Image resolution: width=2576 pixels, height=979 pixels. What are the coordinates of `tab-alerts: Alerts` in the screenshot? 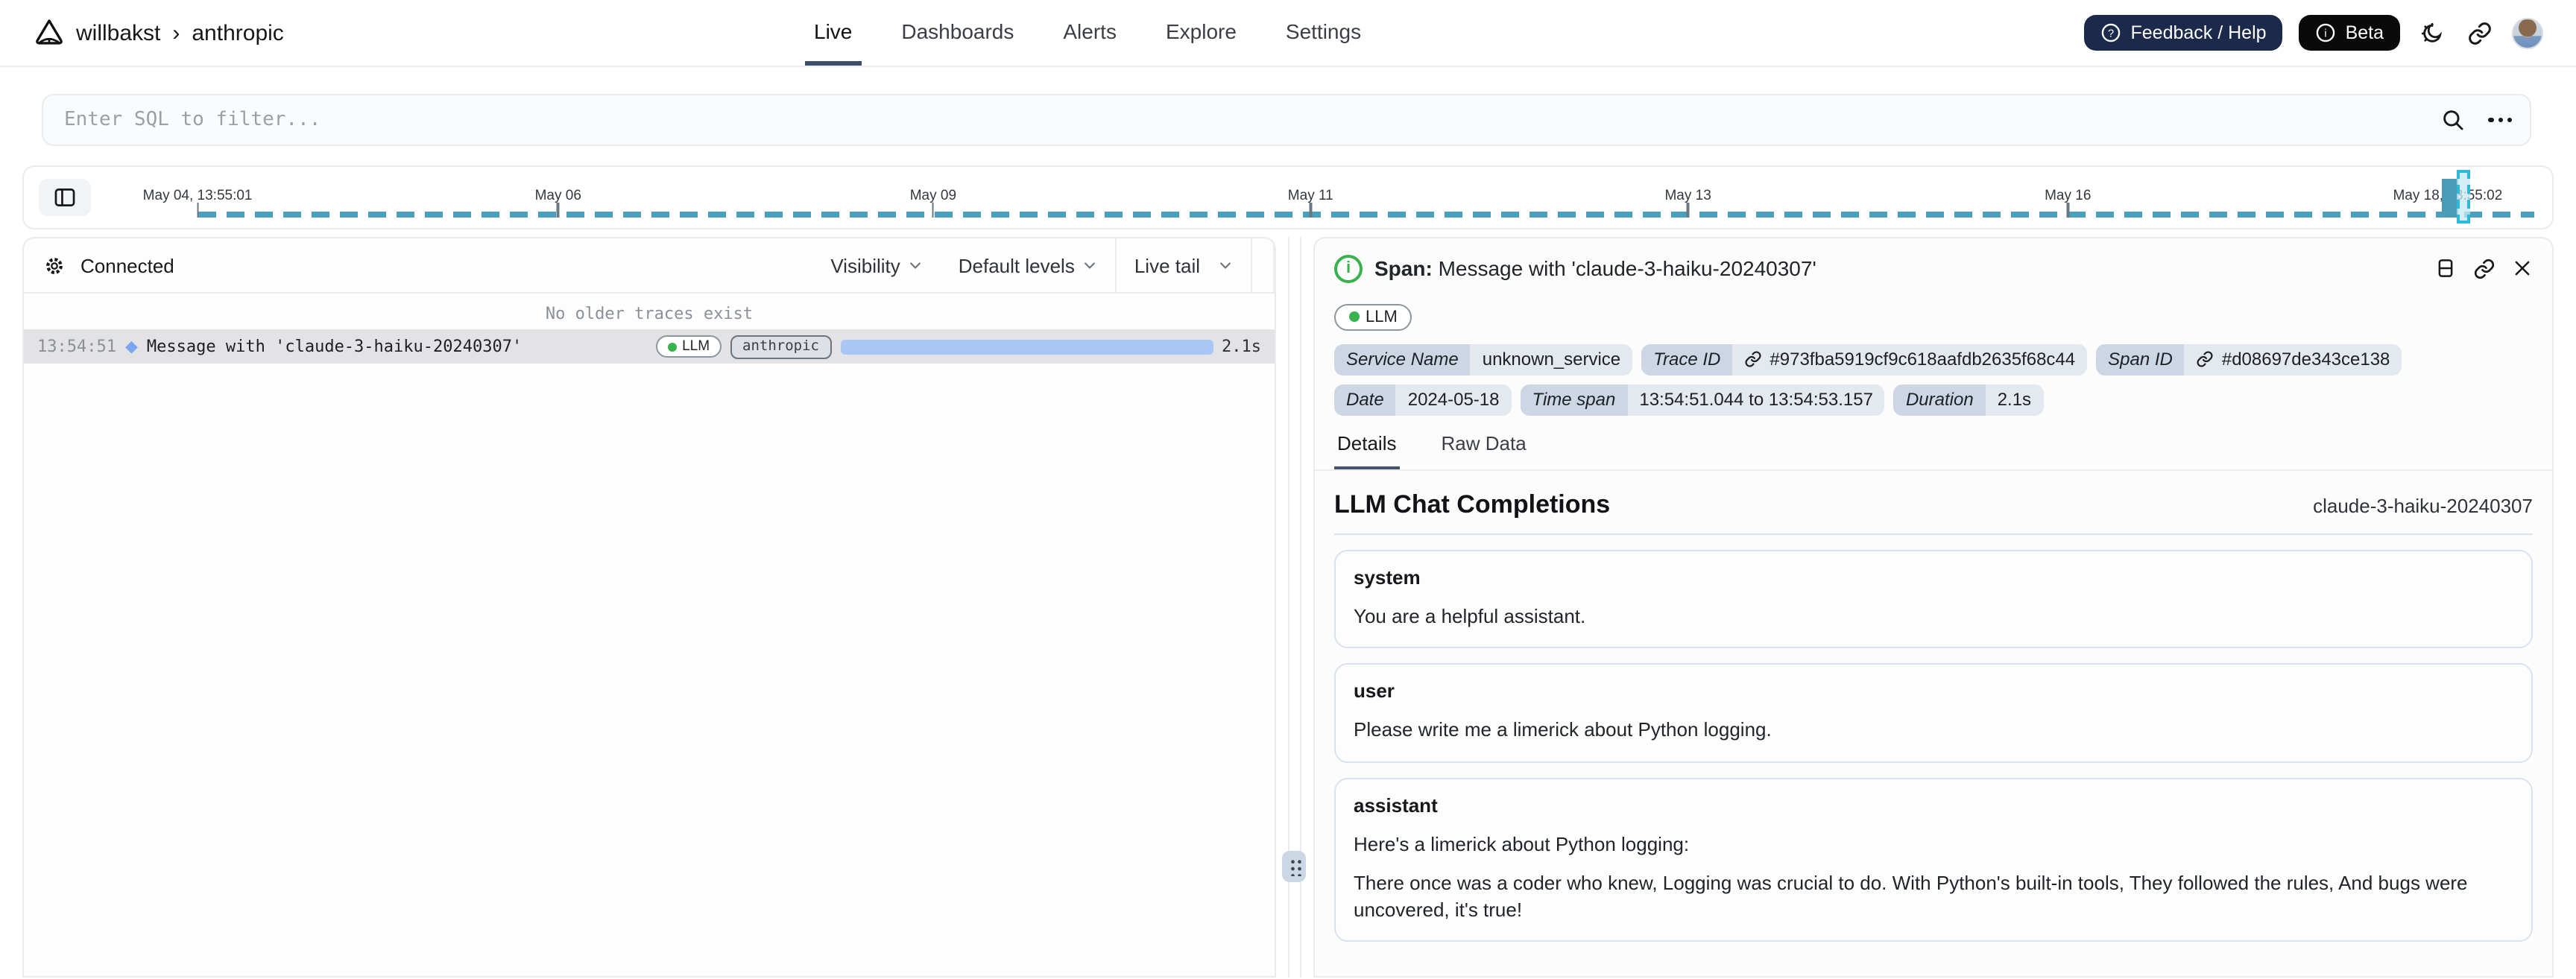 It's located at (1090, 33).